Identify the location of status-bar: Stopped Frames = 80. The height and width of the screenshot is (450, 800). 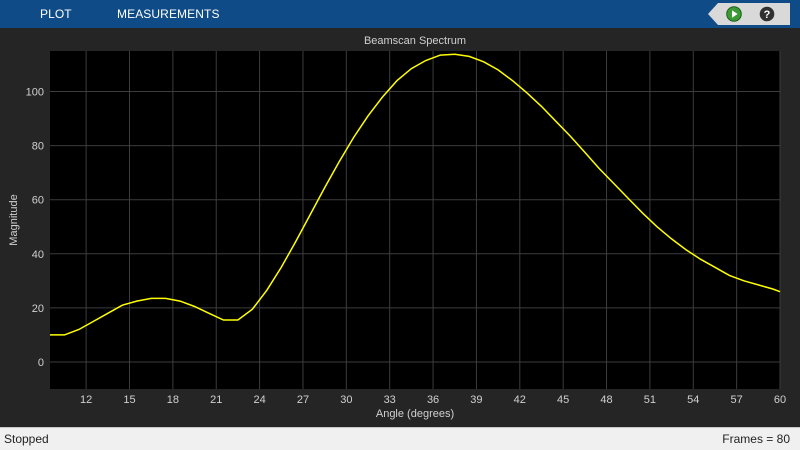
(400, 438).